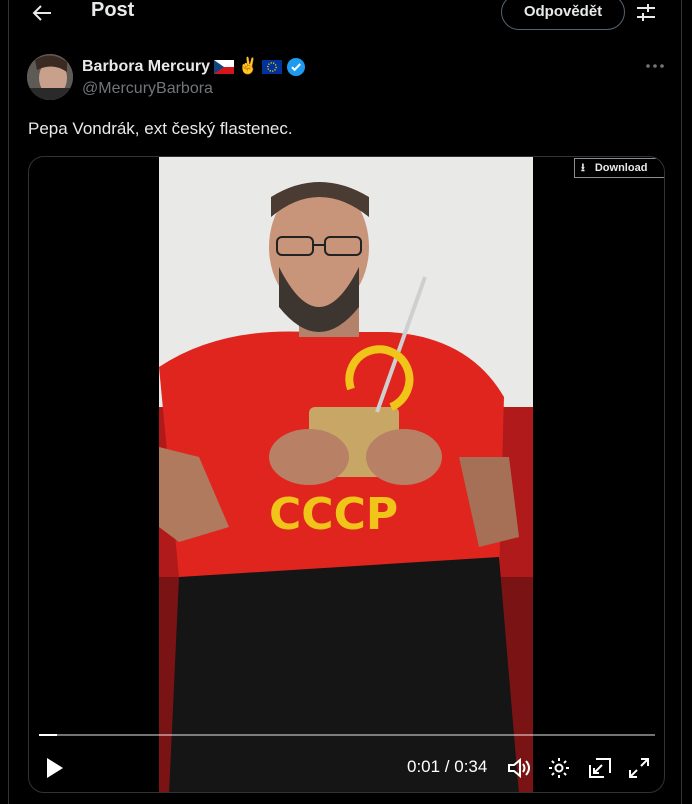 The height and width of the screenshot is (804, 692). I want to click on author-handle: @MercuryBarbora, so click(147, 89).